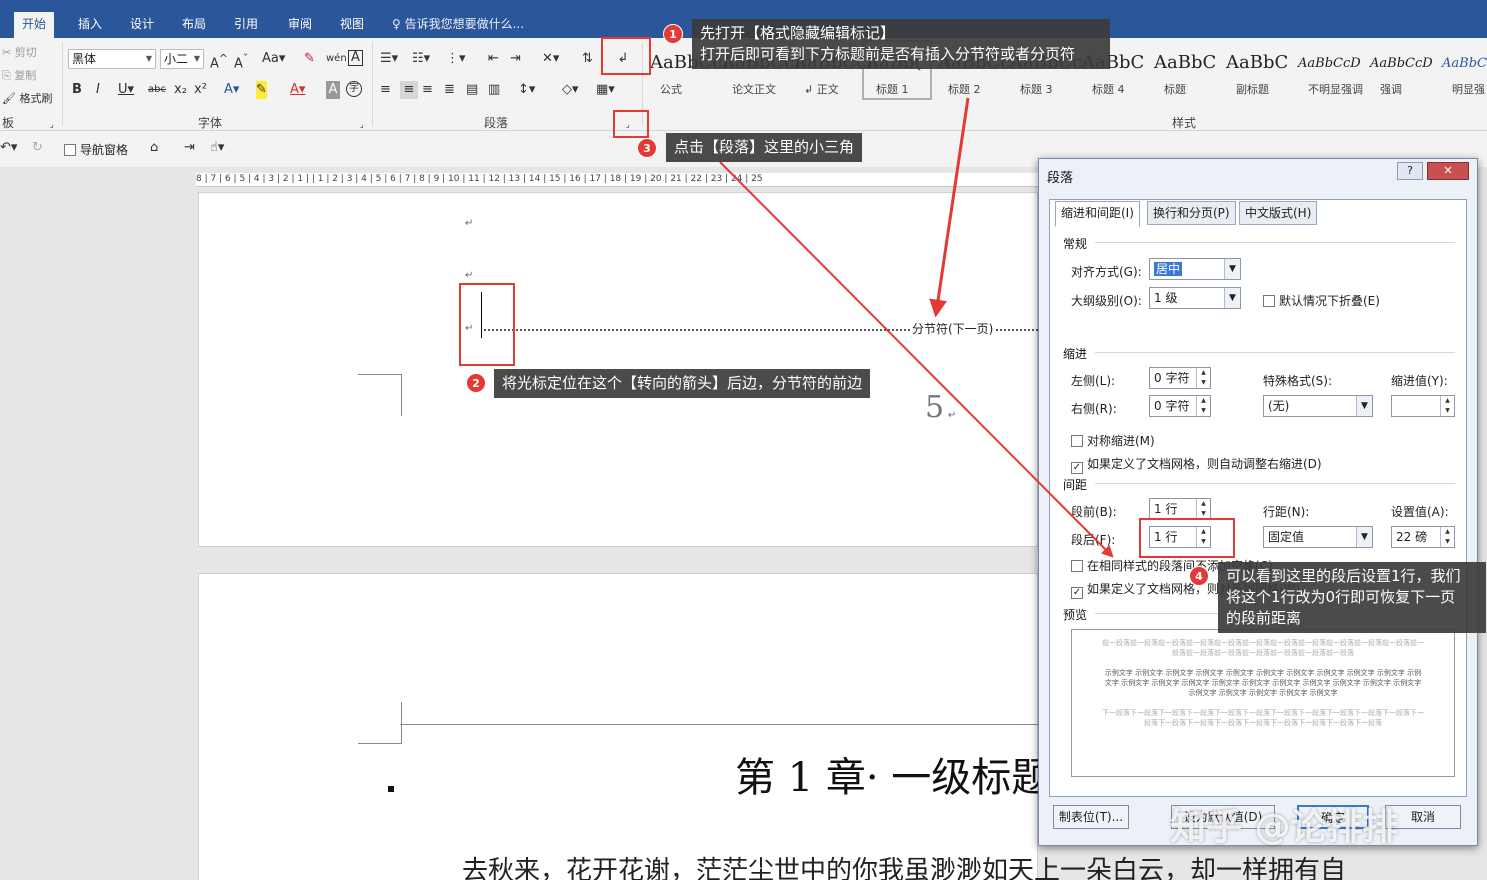  Describe the element at coordinates (476, 383) in the screenshot. I see `step2-badge: 2` at that location.